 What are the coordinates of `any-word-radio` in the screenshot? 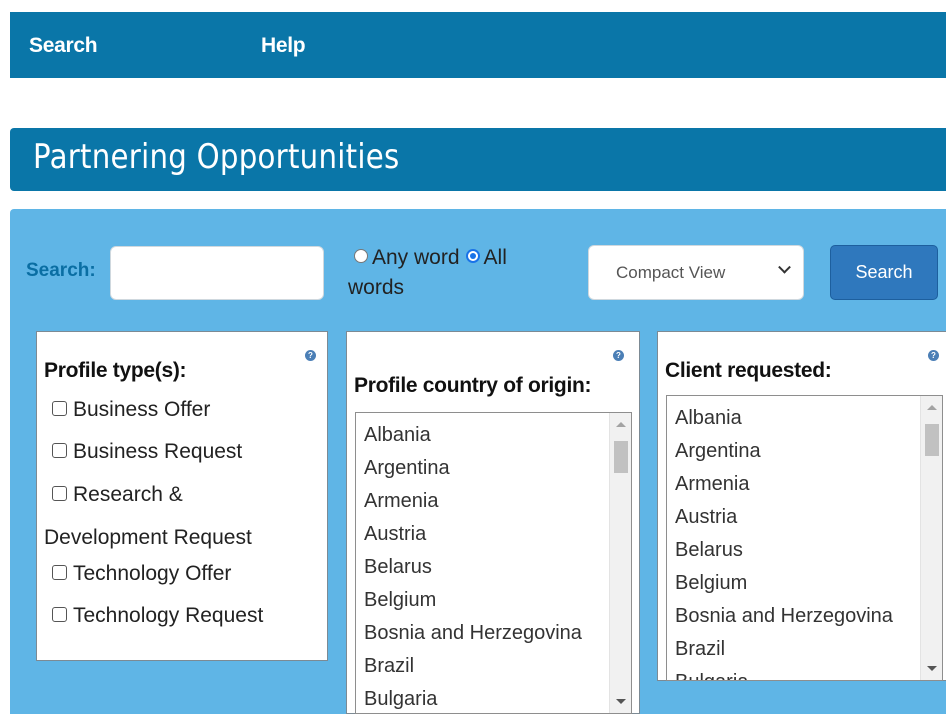 It's located at (361, 256).